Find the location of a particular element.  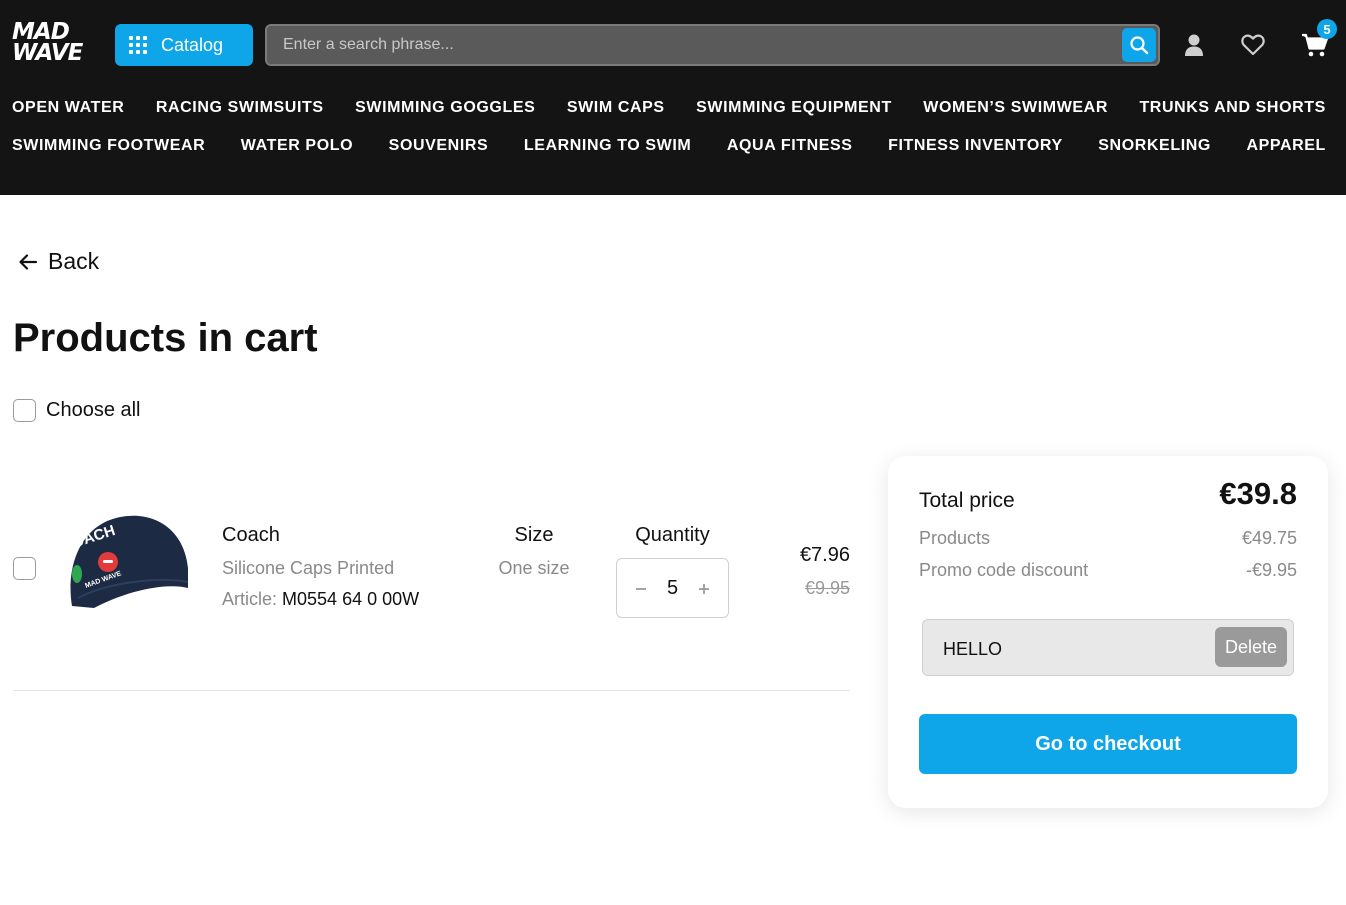

search-input is located at coordinates (712, 45).